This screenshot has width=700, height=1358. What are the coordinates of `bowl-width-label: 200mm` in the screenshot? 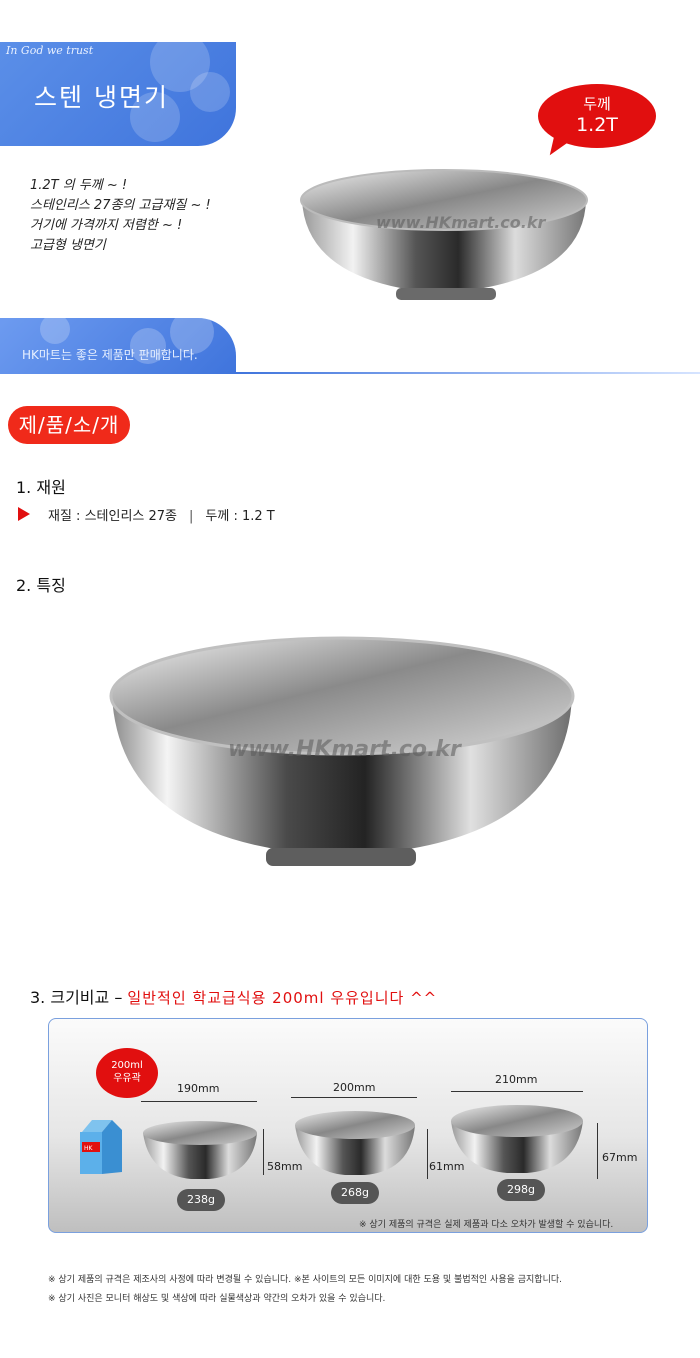 It's located at (354, 1087).